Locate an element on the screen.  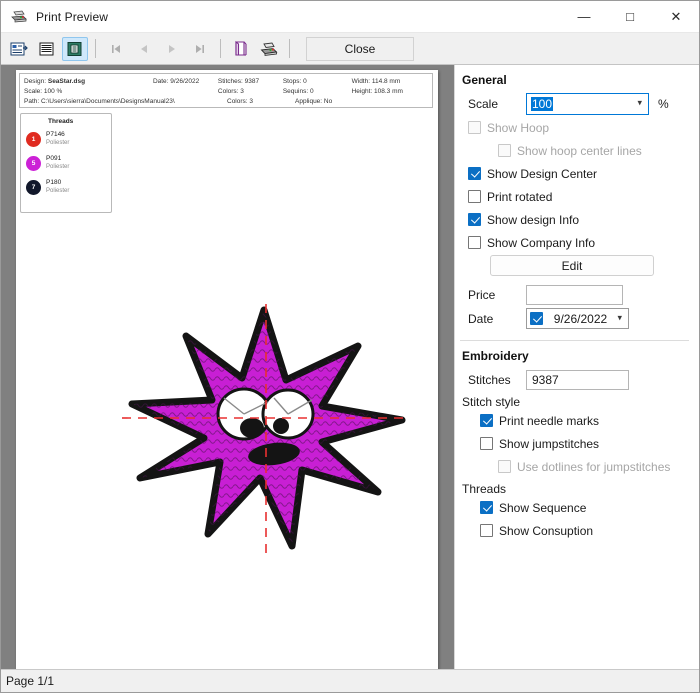
stitches-row: Stitches 9387 is located at coordinates (574, 379).